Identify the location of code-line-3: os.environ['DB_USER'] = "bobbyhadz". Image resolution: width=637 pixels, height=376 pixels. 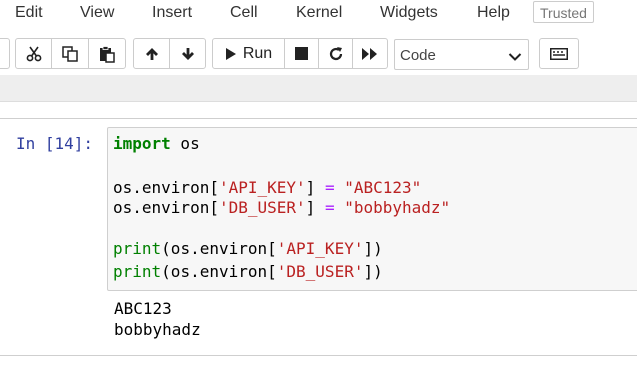
(281, 208).